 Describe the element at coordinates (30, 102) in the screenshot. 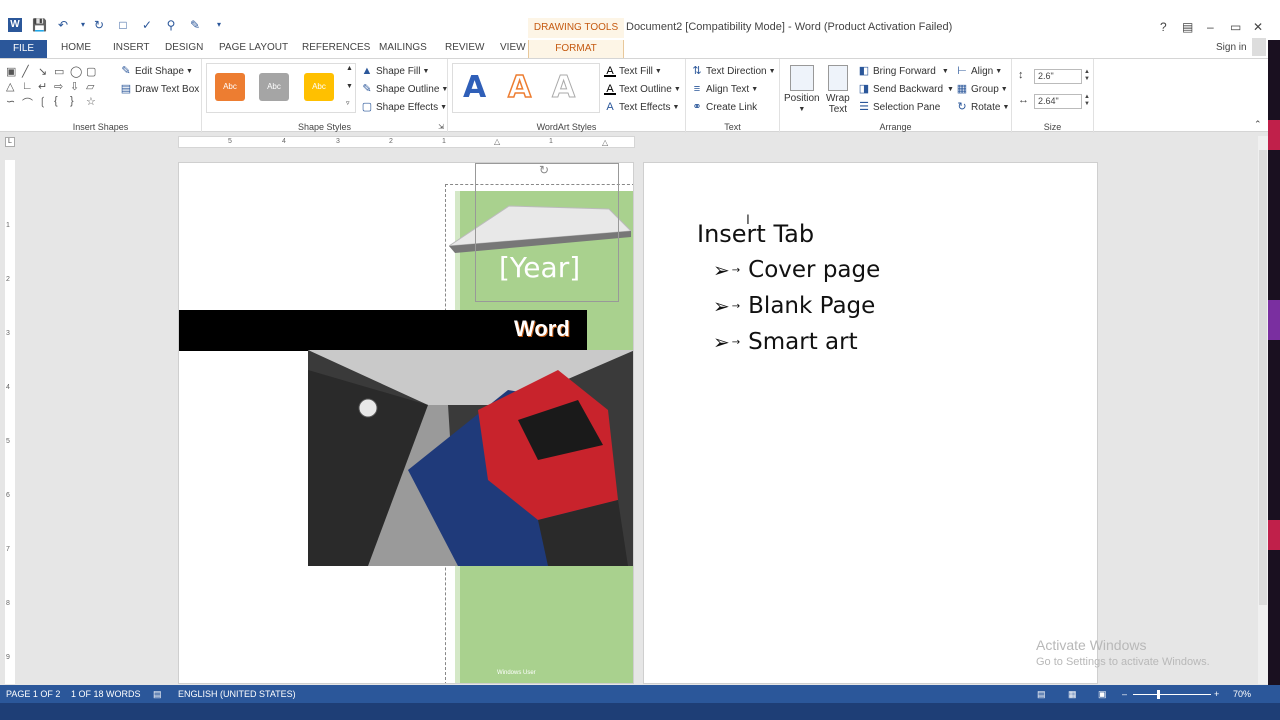

I see `arc-shape-icon: ⌒` at that location.